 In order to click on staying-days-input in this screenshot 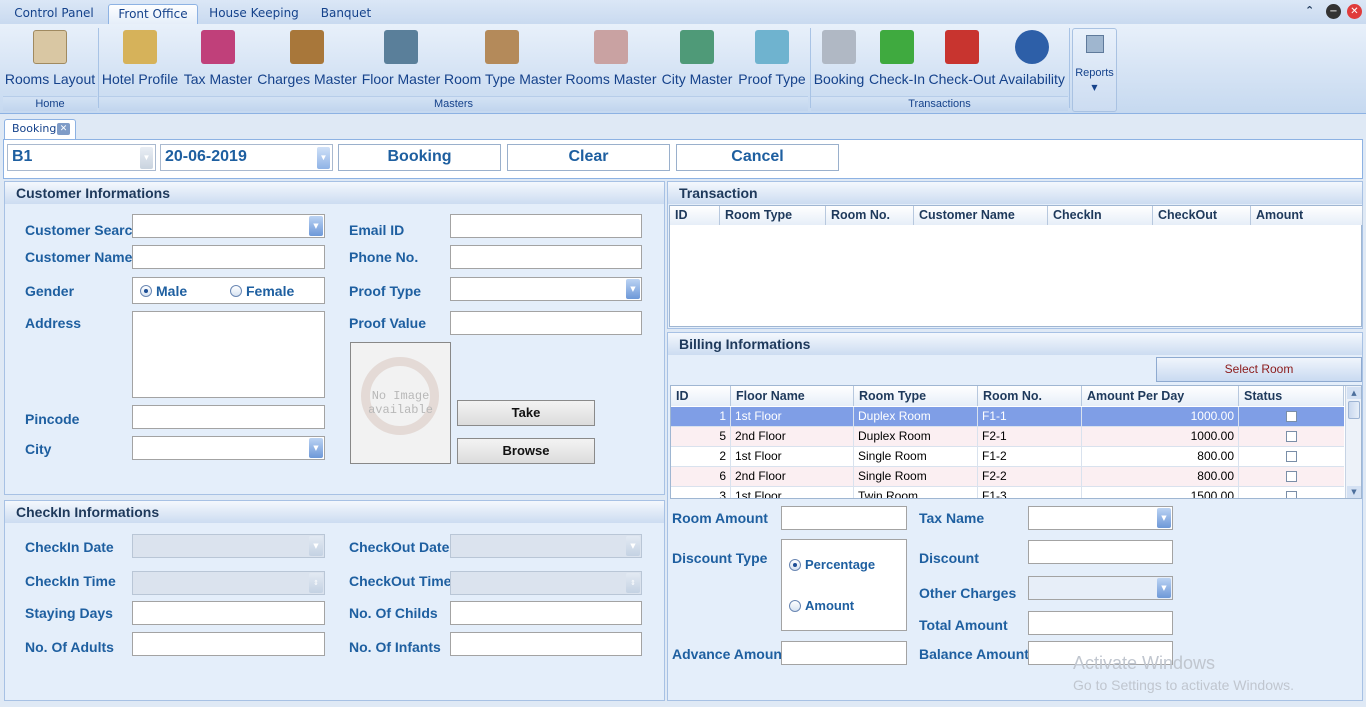, I will do `click(228, 613)`.